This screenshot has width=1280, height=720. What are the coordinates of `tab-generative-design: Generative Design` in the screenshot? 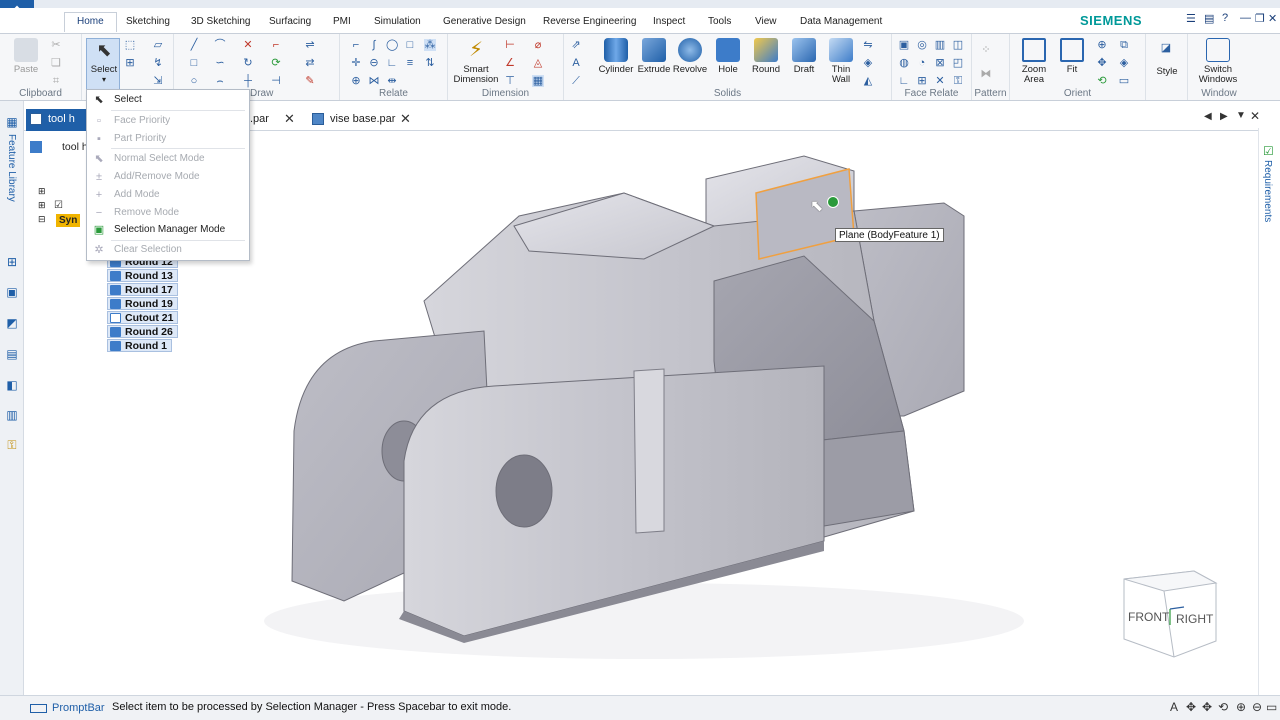 It's located at (484, 21).